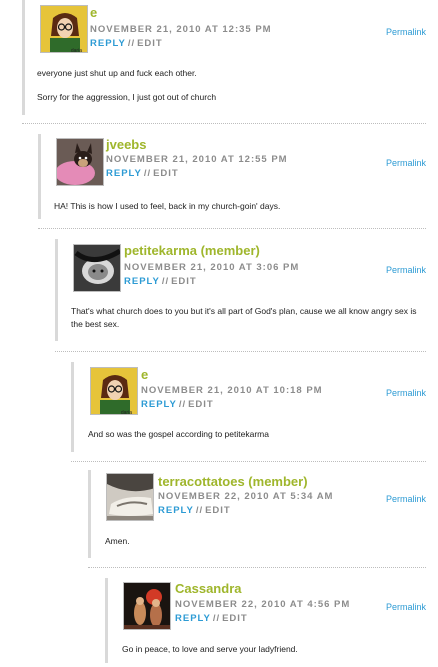 This screenshot has width=438, height=667. Describe the element at coordinates (255, 547) in the screenshot. I see `comment-body: Amen.` at that location.